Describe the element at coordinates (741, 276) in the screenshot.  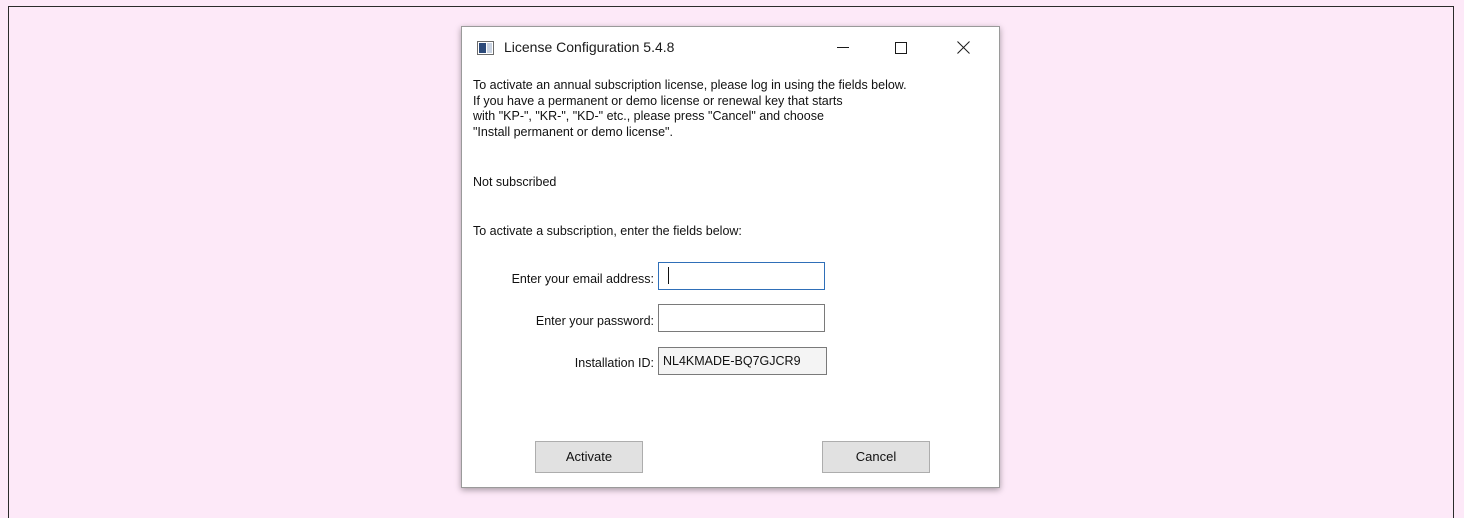
I see `email-field` at that location.